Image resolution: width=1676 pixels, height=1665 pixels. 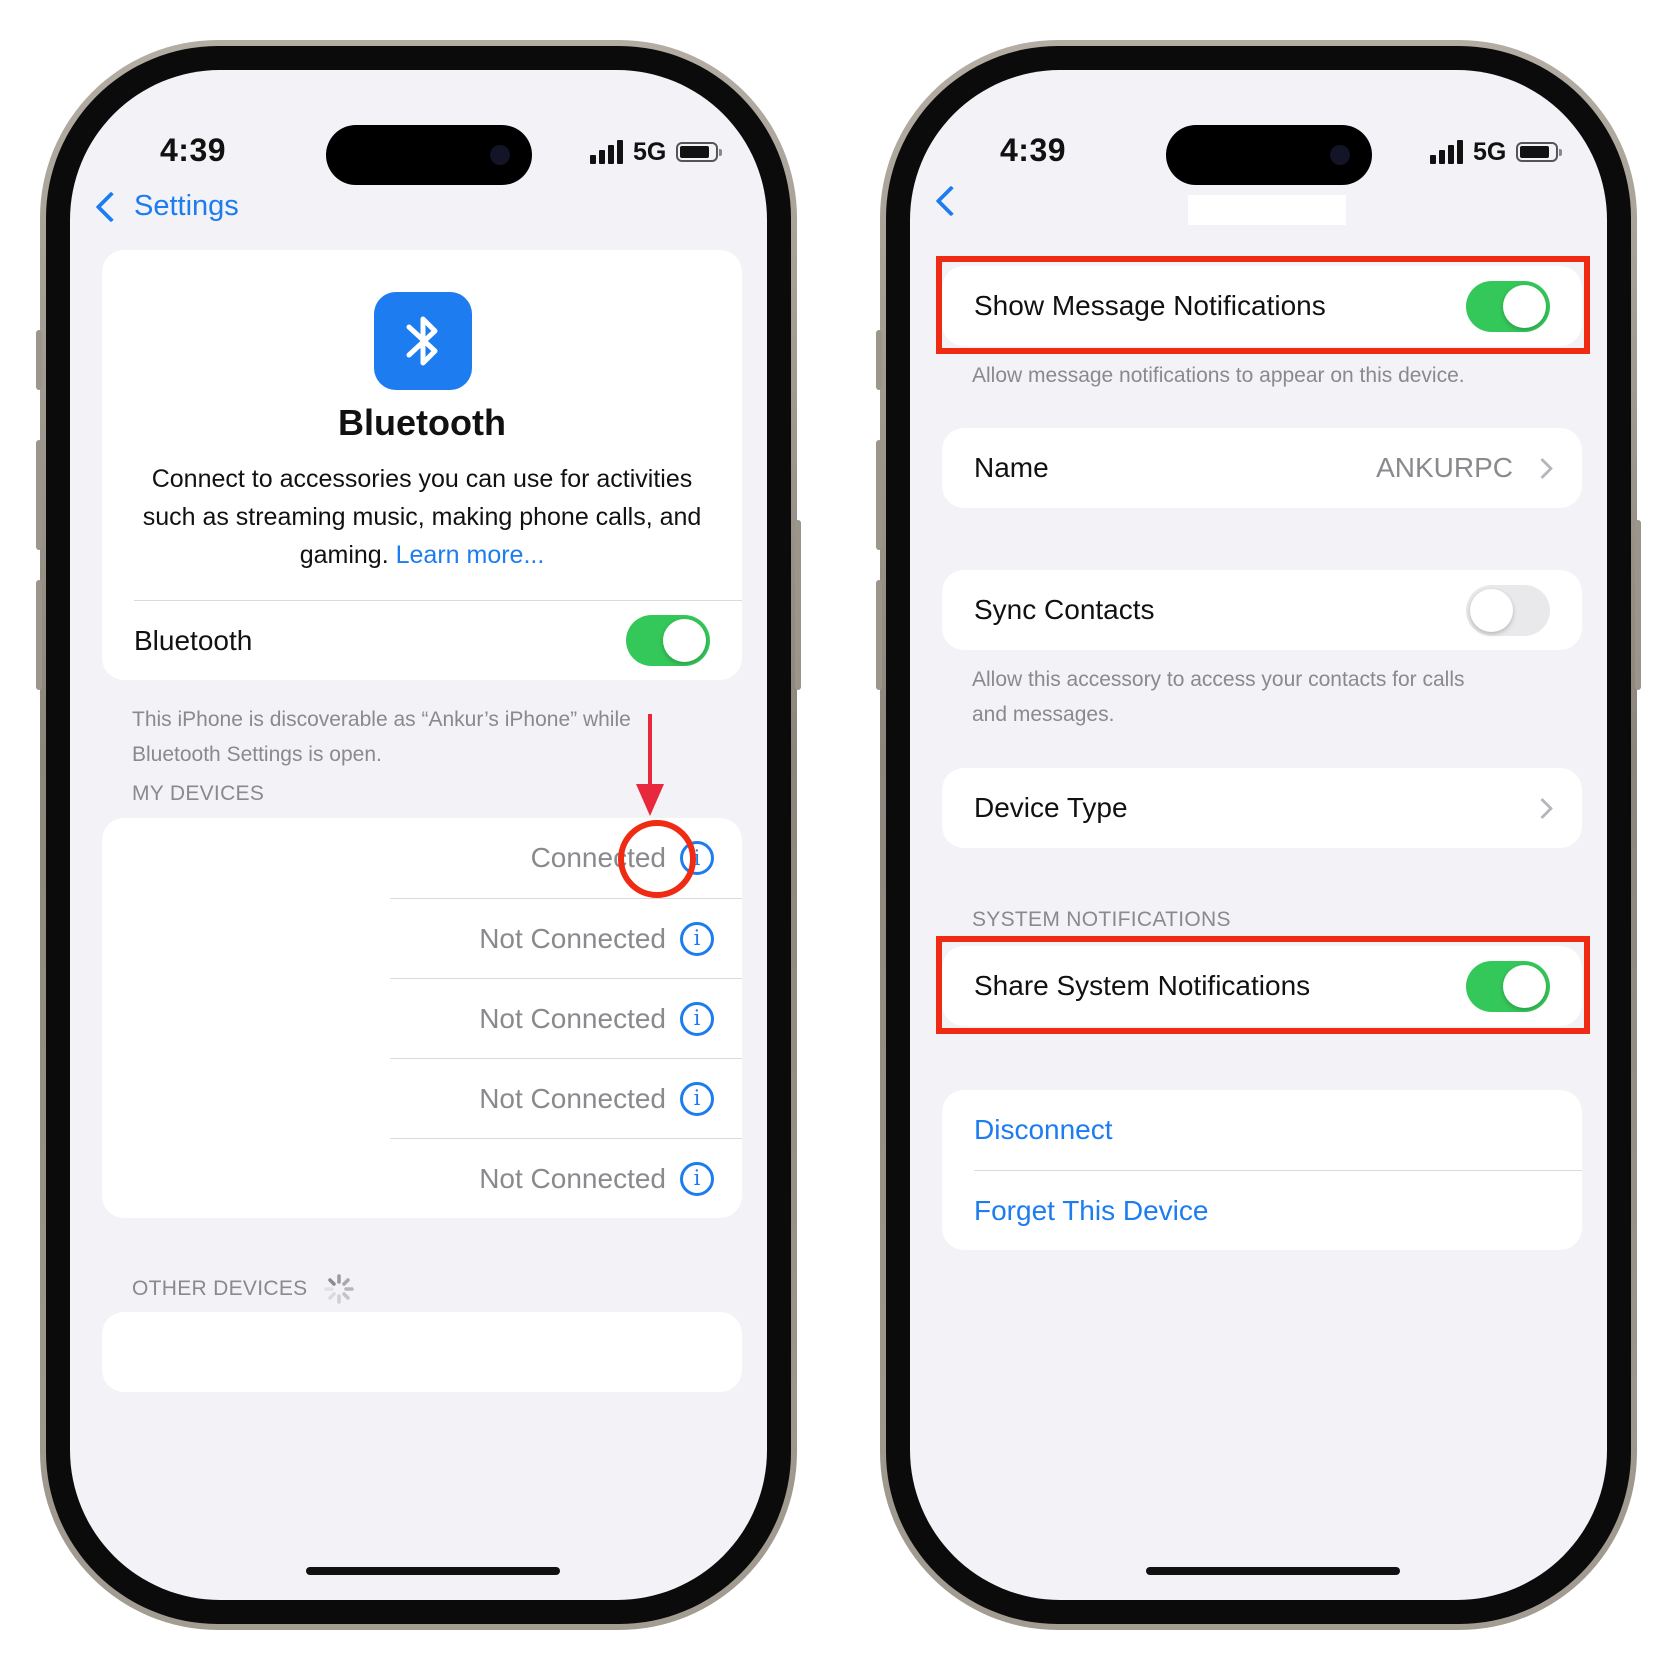 What do you see at coordinates (1267, 210) in the screenshot?
I see `redacted-title` at bounding box center [1267, 210].